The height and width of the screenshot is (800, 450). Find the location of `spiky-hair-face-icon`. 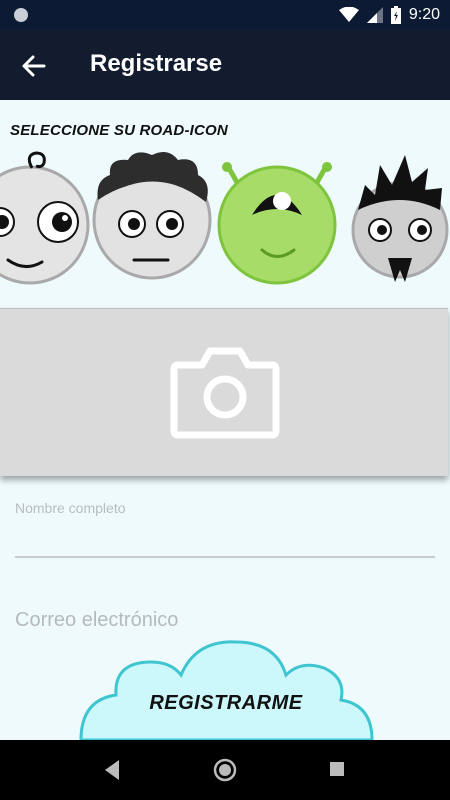

spiky-hair-face-icon is located at coordinates (400, 220).